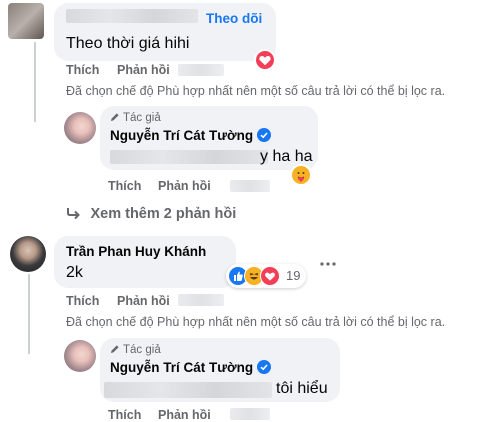  I want to click on reaction-count: 19, so click(293, 275).